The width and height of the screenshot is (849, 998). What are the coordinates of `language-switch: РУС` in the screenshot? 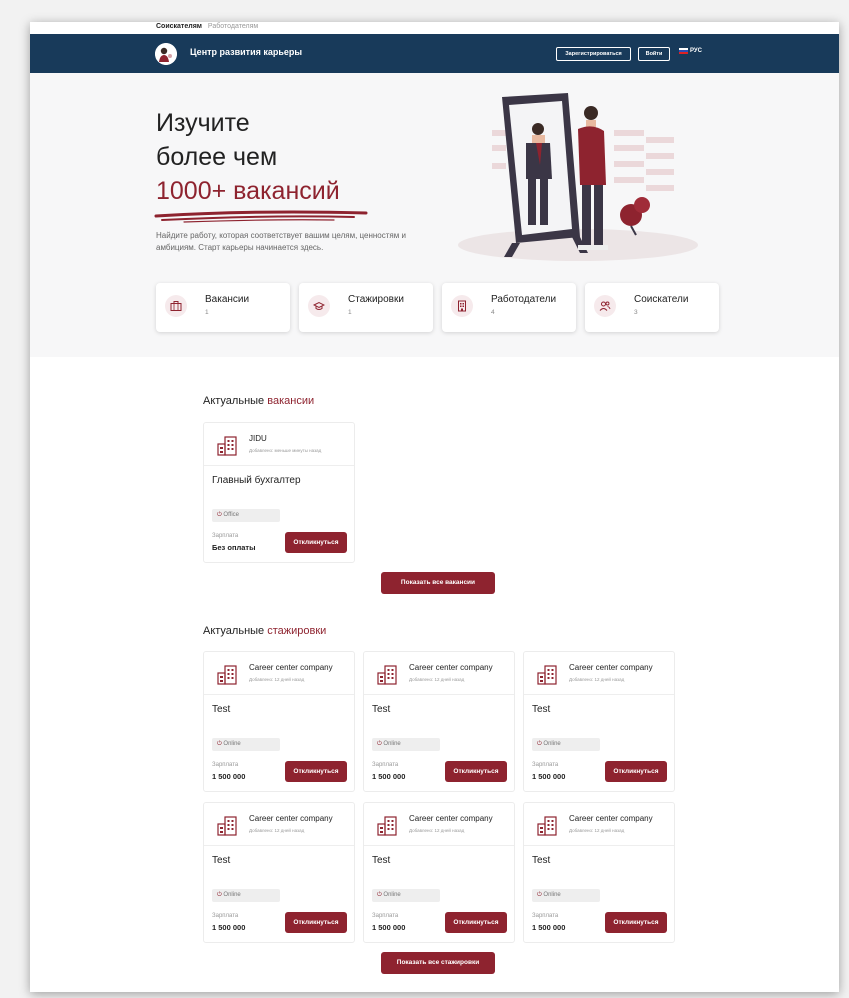 It's located at (690, 51).